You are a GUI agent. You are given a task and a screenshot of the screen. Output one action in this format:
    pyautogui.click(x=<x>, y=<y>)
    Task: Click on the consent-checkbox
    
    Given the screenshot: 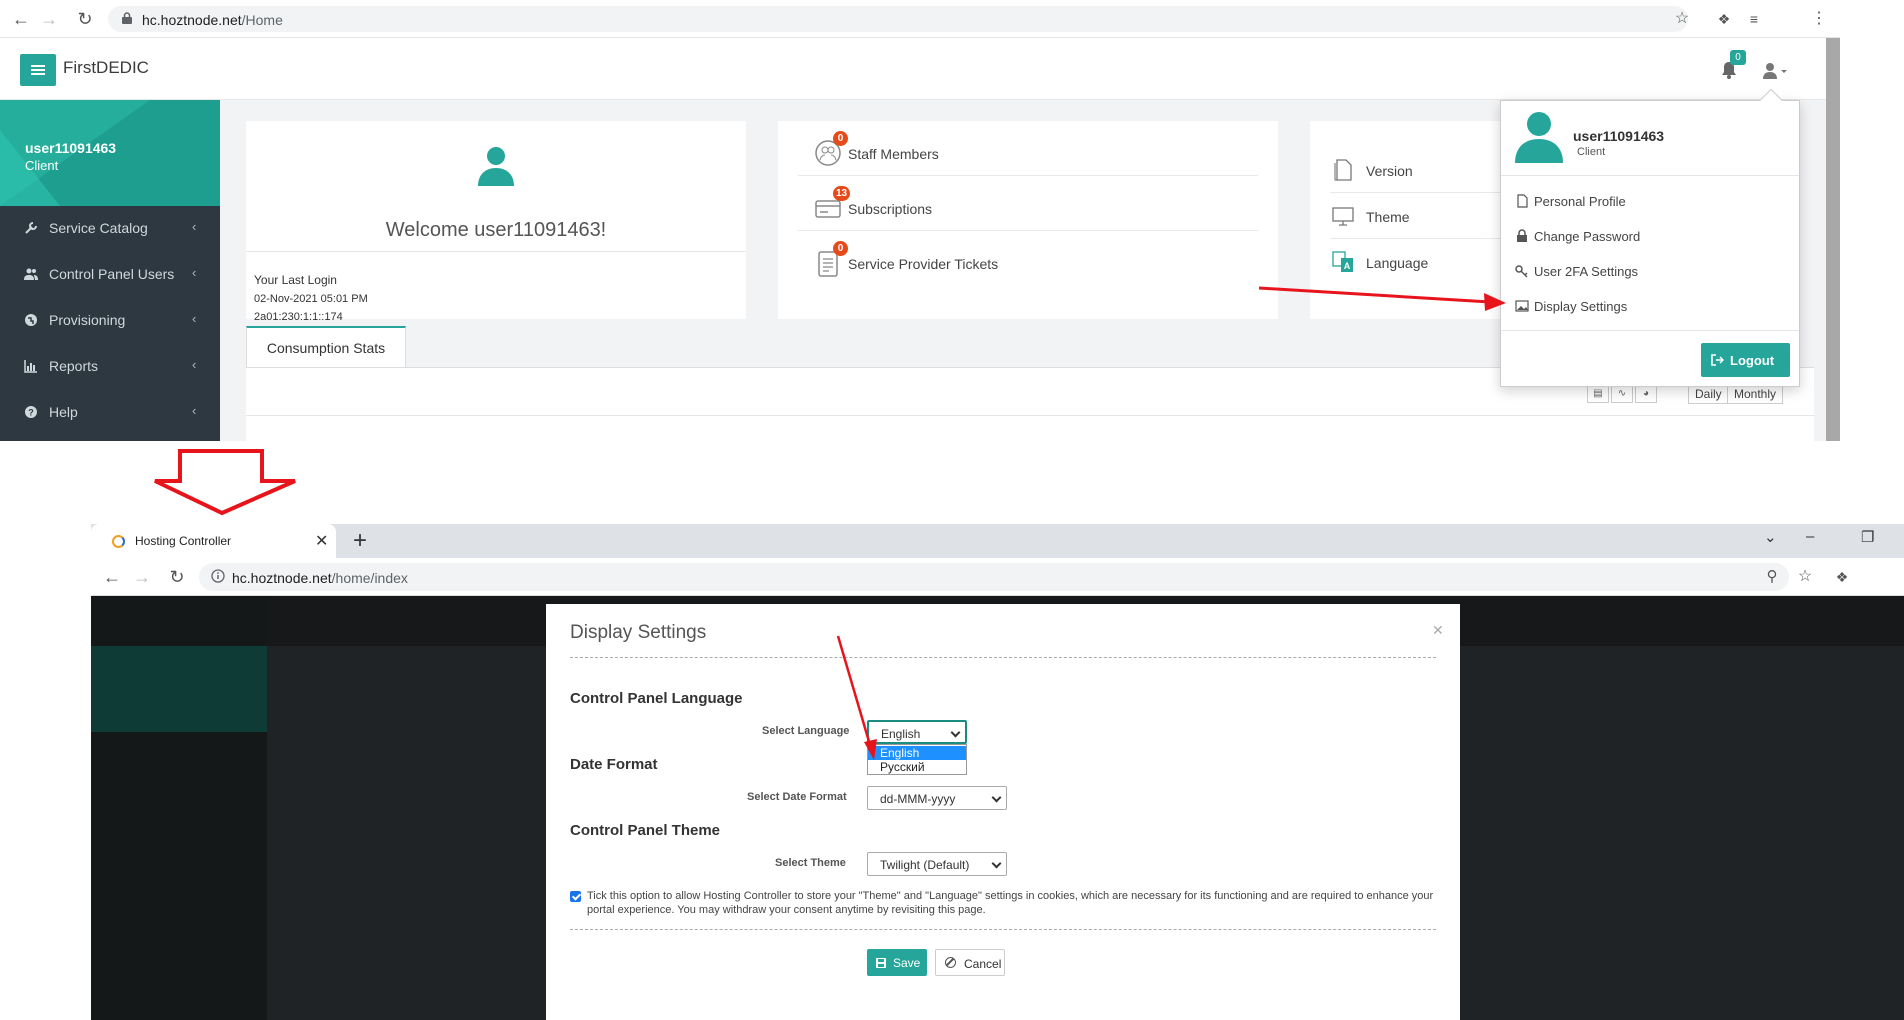 What is the action you would take?
    pyautogui.click(x=575, y=896)
    